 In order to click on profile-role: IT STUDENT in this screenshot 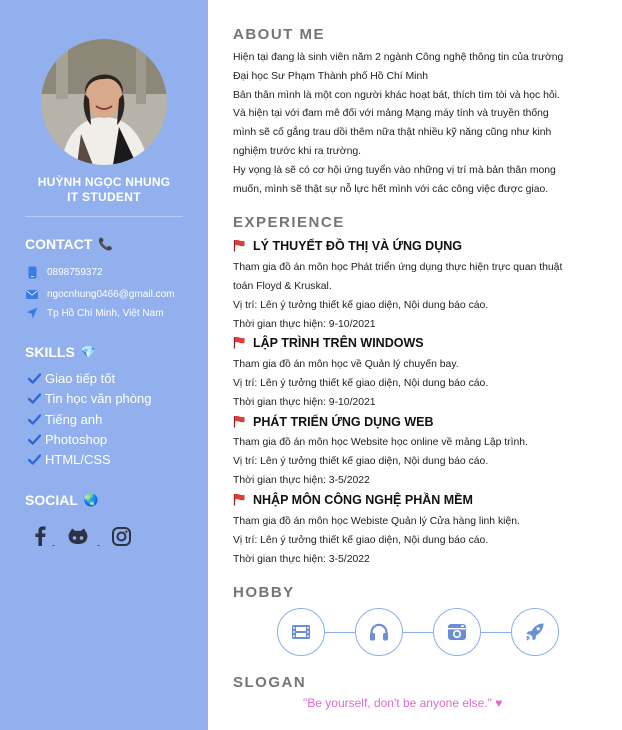, I will do `click(104, 197)`.